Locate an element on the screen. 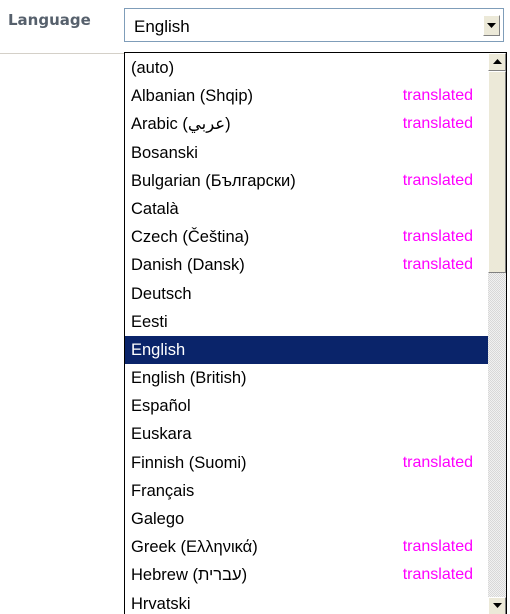  language-option: Danish (Dansk) translated is located at coordinates (306, 265).